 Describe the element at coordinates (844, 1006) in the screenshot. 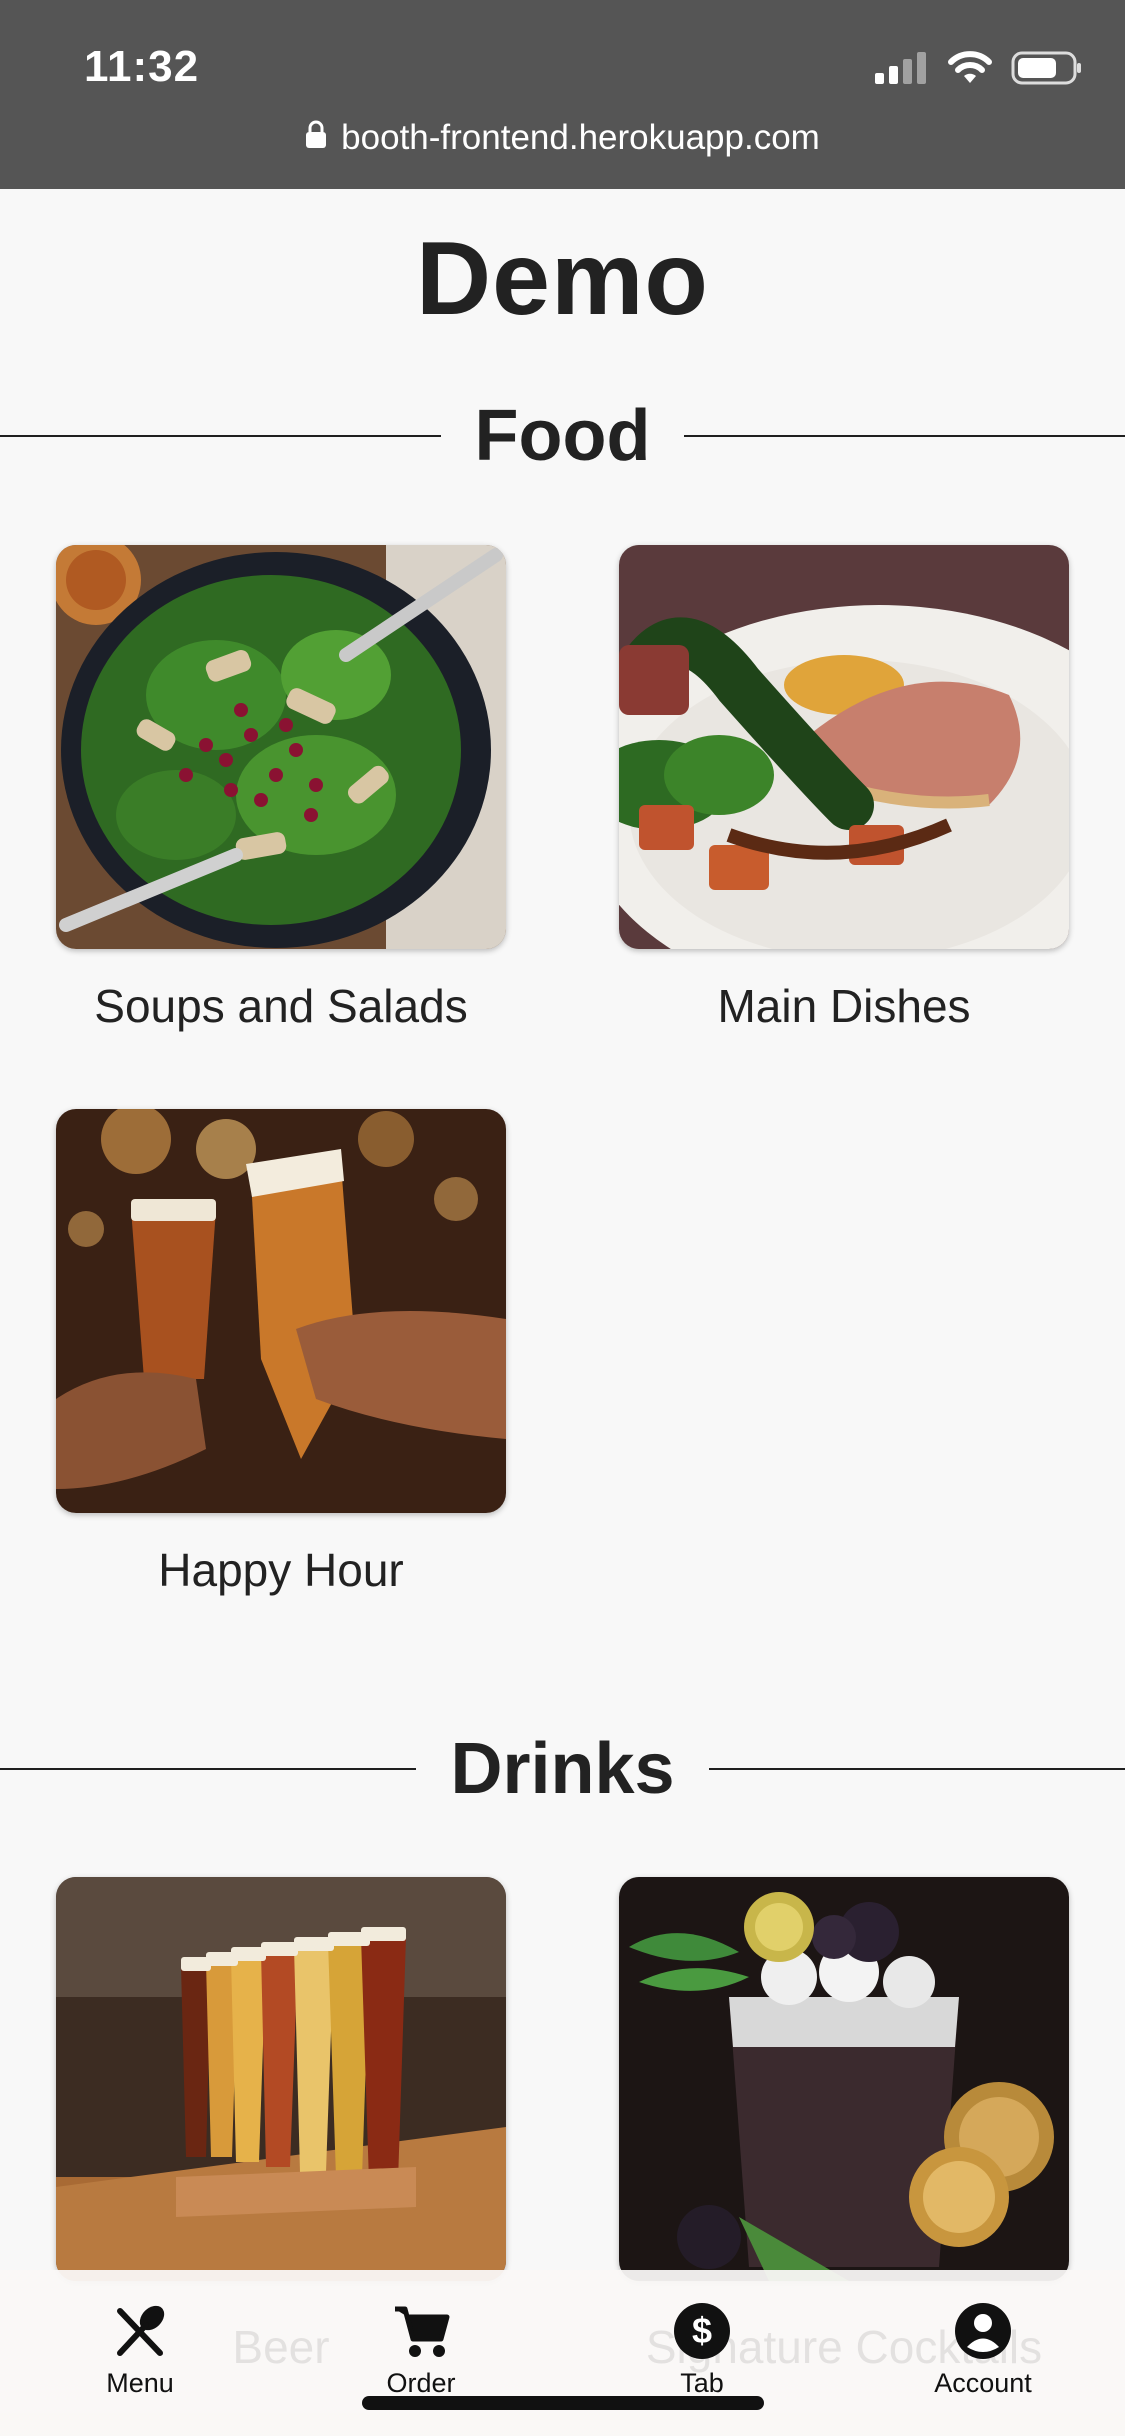

I see `category-label: Main Dishes` at that location.